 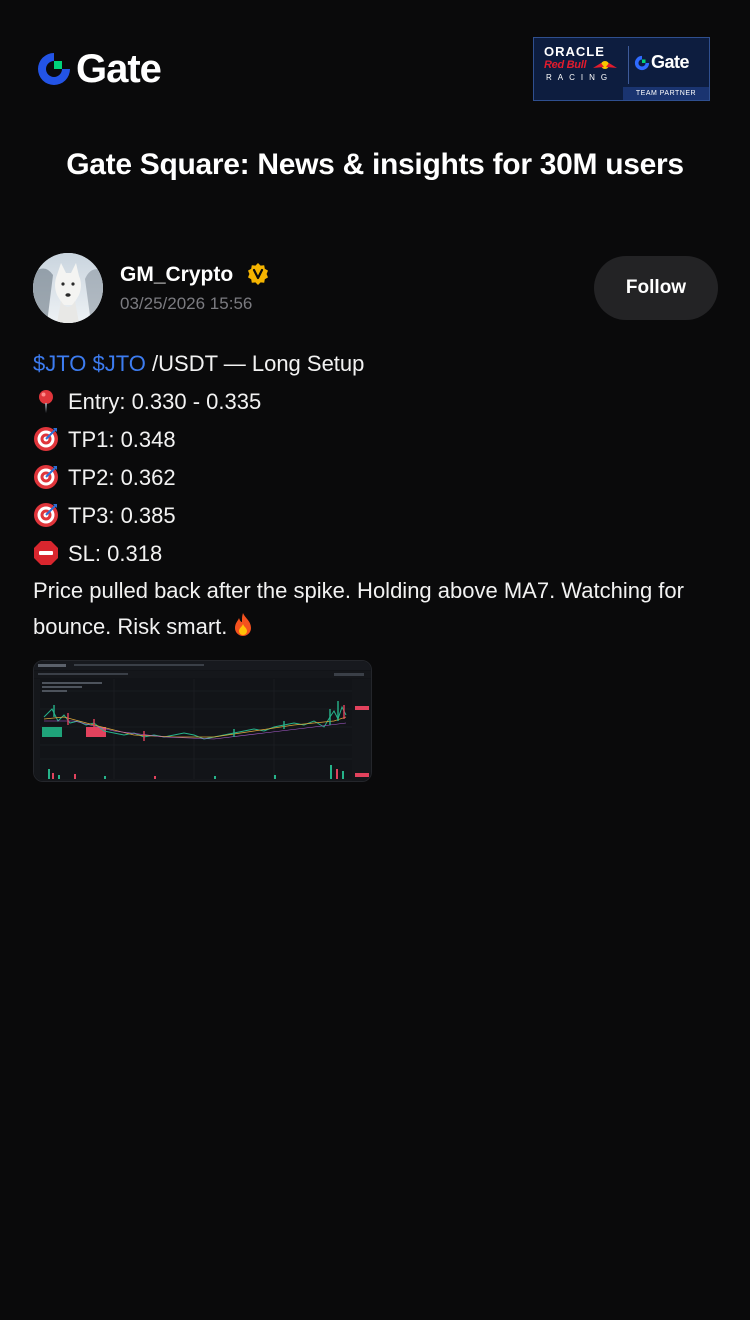 I want to click on tp1-text: TP1: 0.348, so click(x=122, y=439).